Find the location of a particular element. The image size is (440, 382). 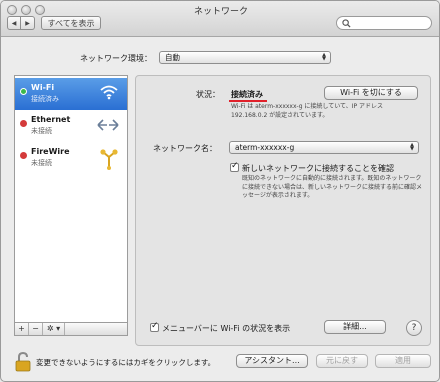

service-status: 接続済み is located at coordinates (45, 99).